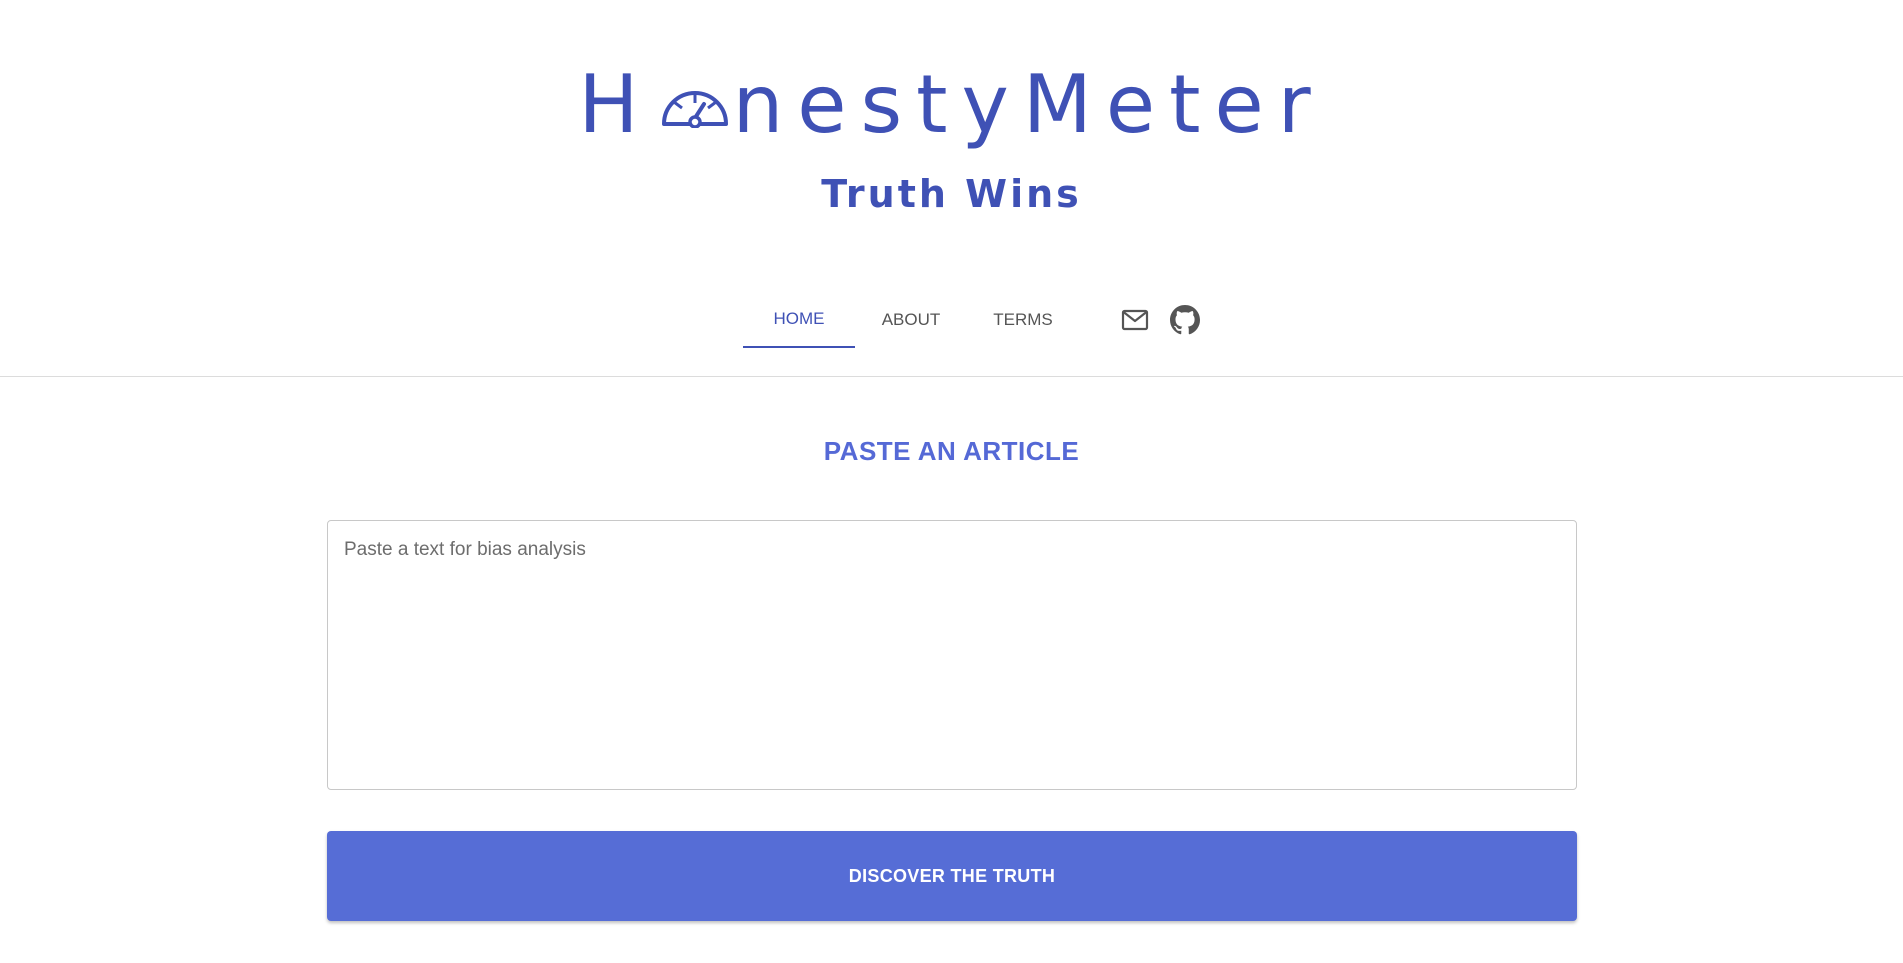  What do you see at coordinates (1135, 320) in the screenshot?
I see `mail-icon` at bounding box center [1135, 320].